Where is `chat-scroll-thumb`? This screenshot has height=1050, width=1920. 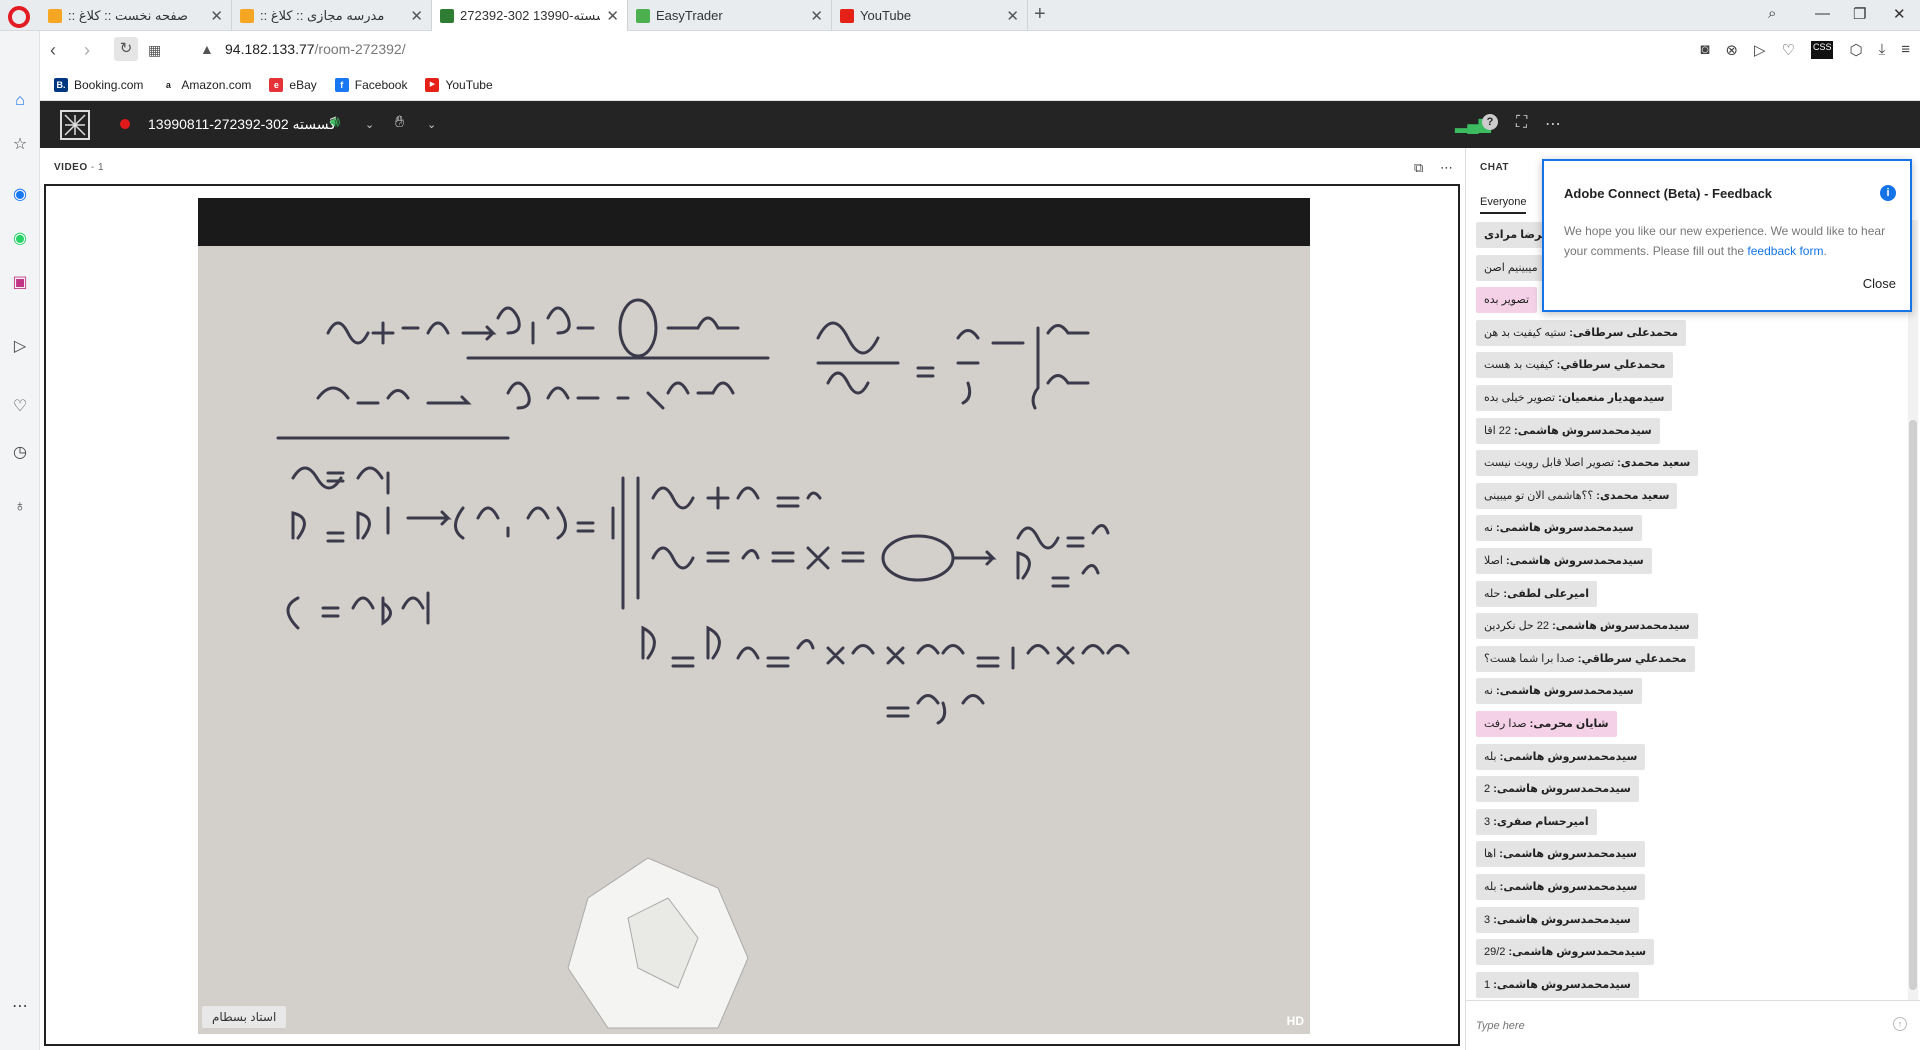
chat-scroll-thumb is located at coordinates (1913, 705).